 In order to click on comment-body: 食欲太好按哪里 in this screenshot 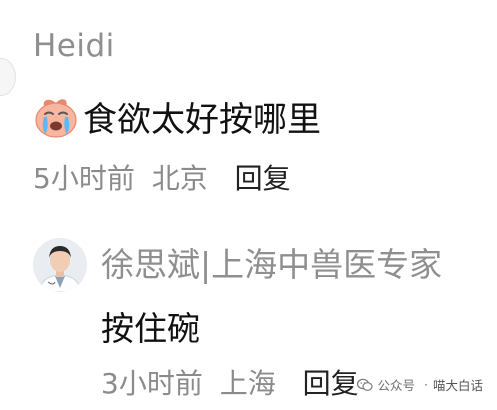, I will do `click(177, 116)`.